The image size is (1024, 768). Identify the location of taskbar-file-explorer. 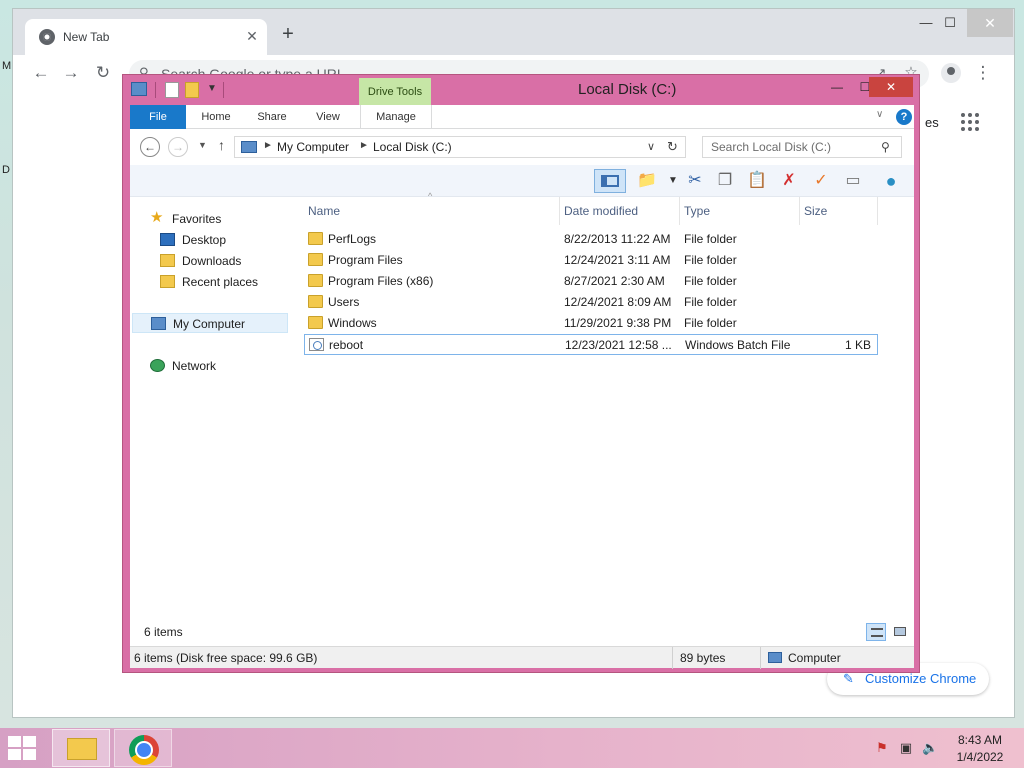
(81, 748).